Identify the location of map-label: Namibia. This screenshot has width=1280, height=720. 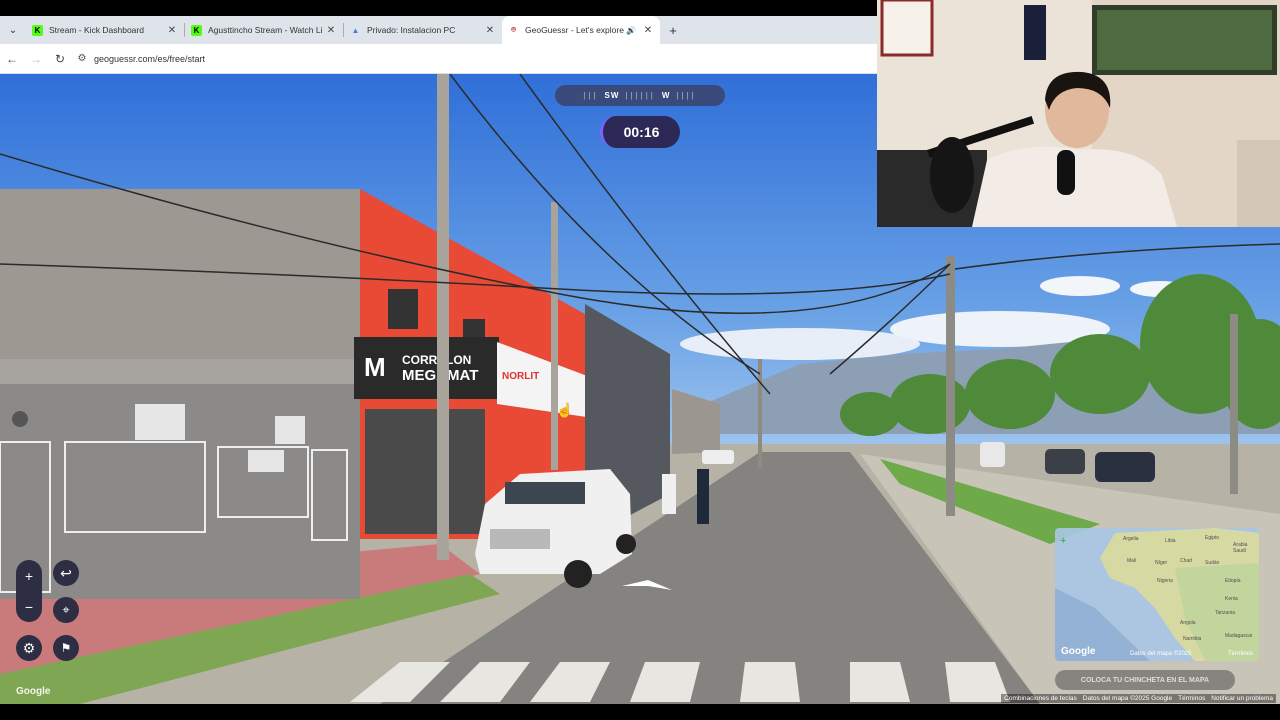
(1192, 639).